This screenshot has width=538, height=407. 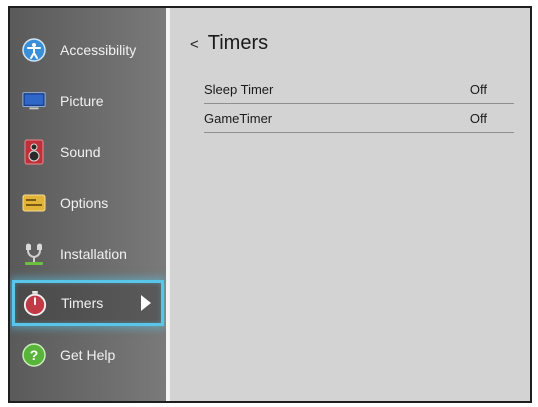 What do you see at coordinates (34, 50) in the screenshot?
I see `accessibility-icon` at bounding box center [34, 50].